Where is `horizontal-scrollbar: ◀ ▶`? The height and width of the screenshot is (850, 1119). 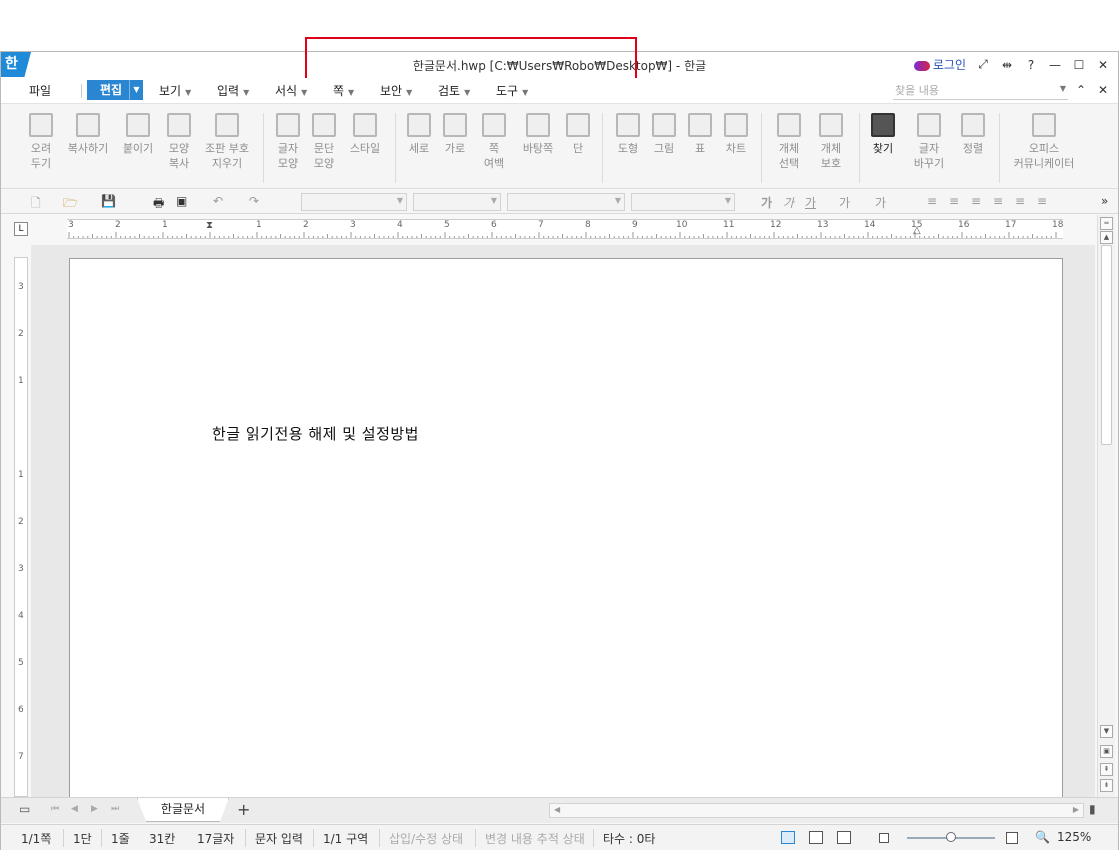
horizontal-scrollbar: ◀ ▶ is located at coordinates (816, 810).